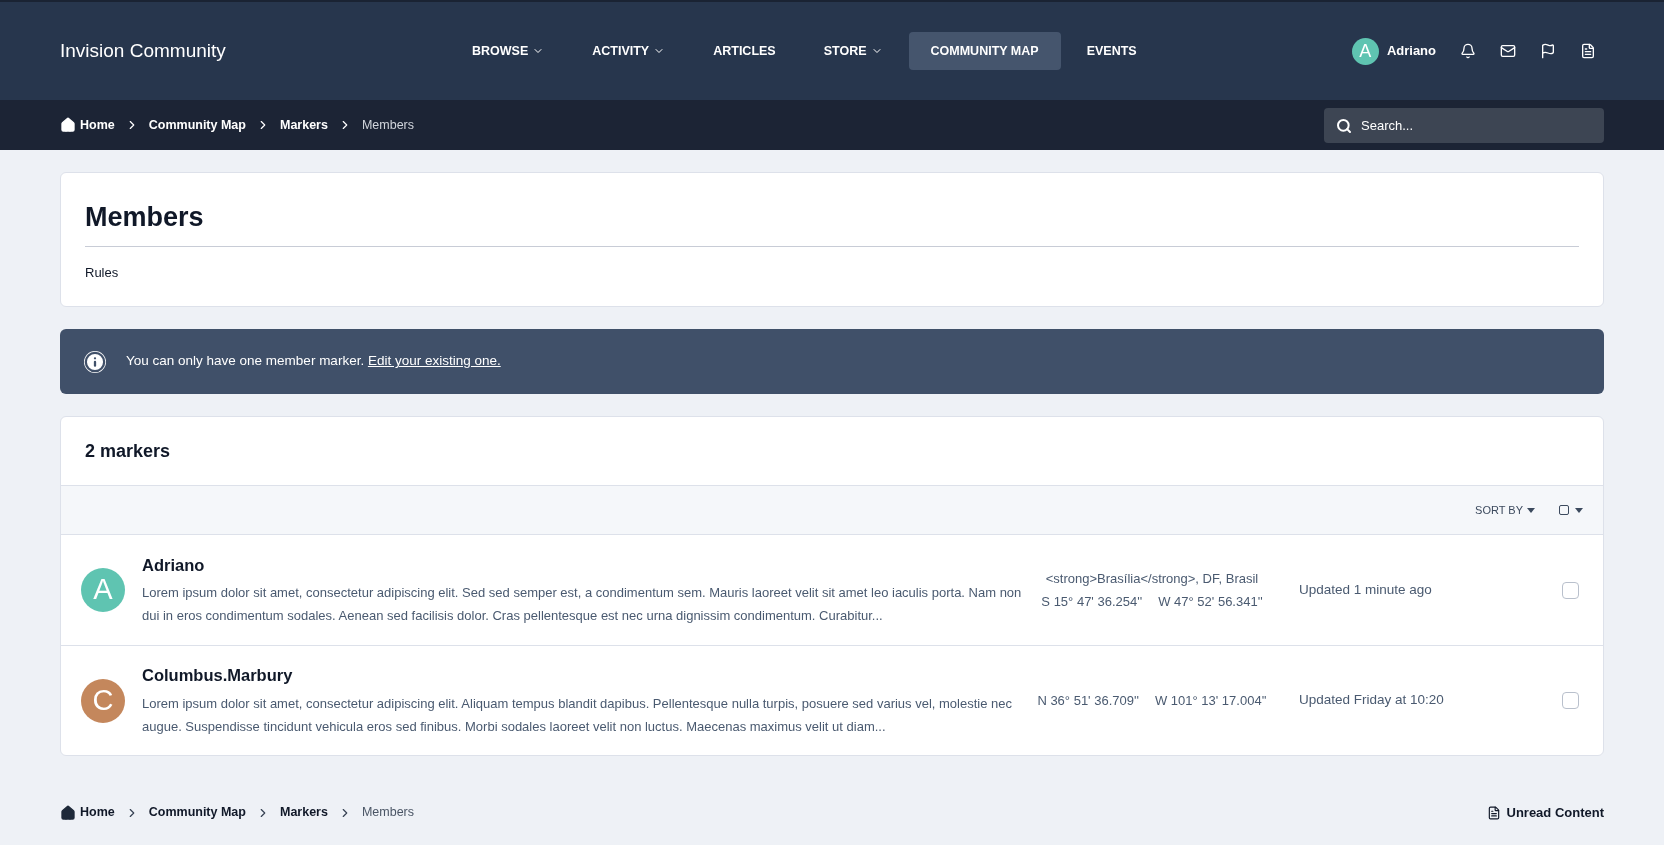  Describe the element at coordinates (1344, 125) in the screenshot. I see `search-icon` at that location.